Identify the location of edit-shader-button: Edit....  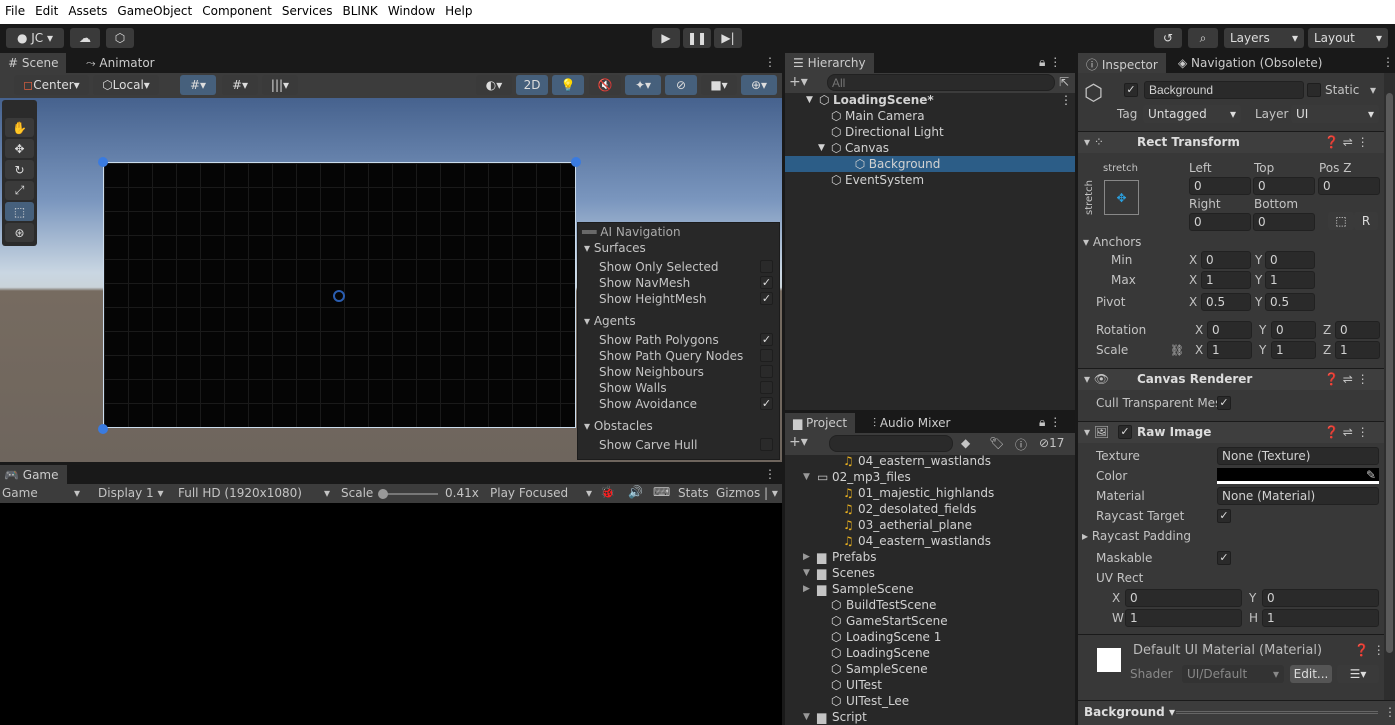
(1311, 674).